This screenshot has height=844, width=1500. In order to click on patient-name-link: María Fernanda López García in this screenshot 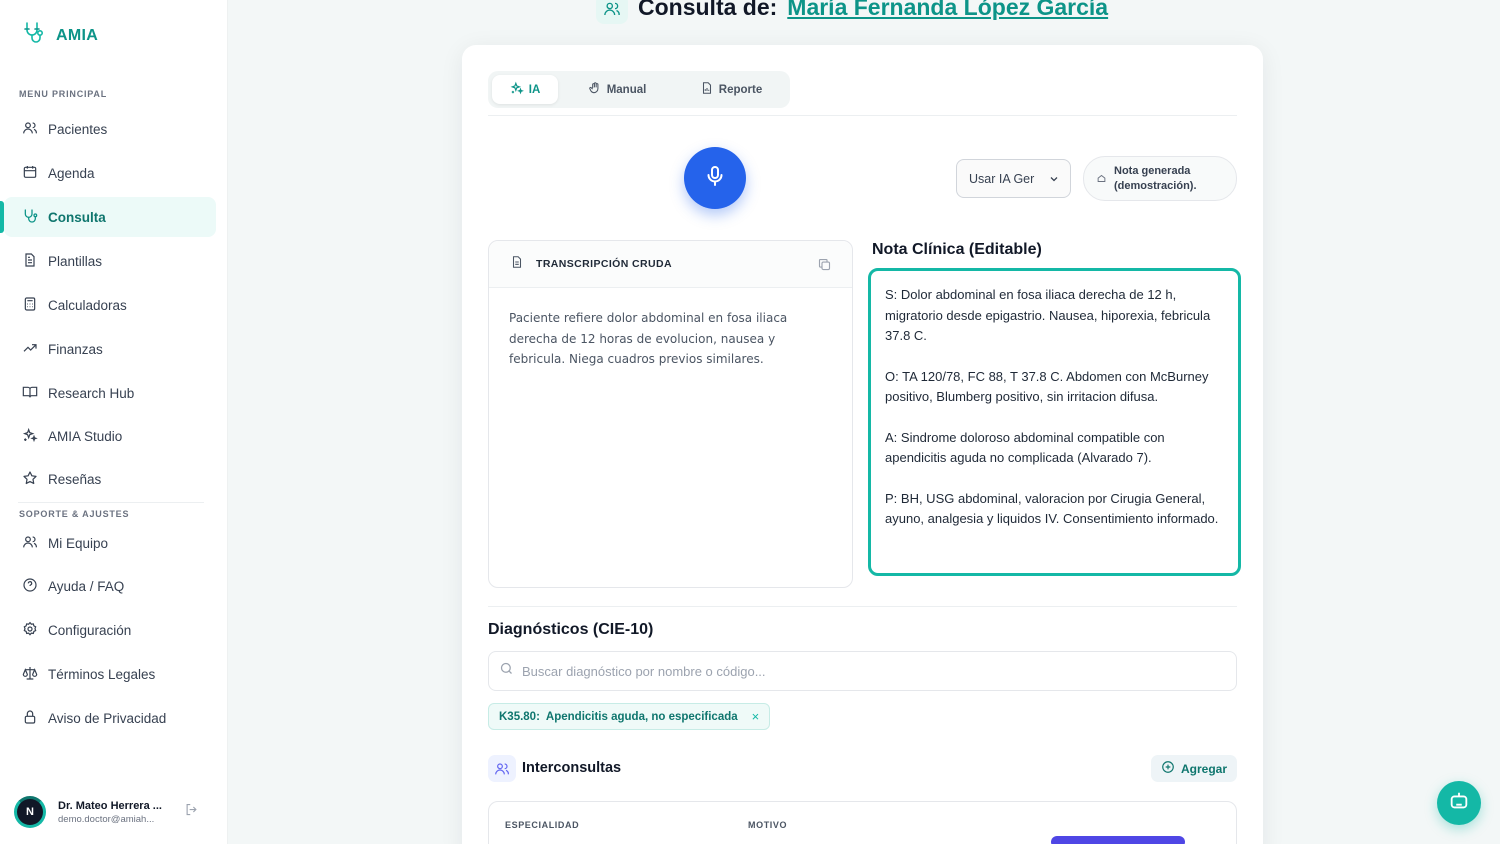, I will do `click(947, 10)`.